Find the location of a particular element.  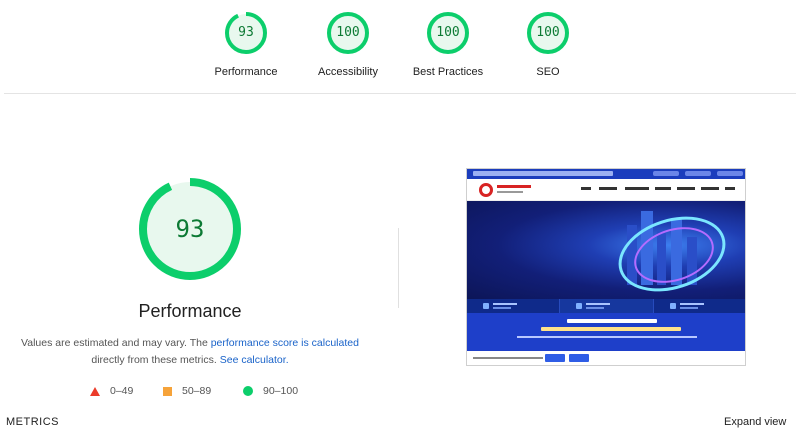

performance-gauge: 93 is located at coordinates (190, 229).